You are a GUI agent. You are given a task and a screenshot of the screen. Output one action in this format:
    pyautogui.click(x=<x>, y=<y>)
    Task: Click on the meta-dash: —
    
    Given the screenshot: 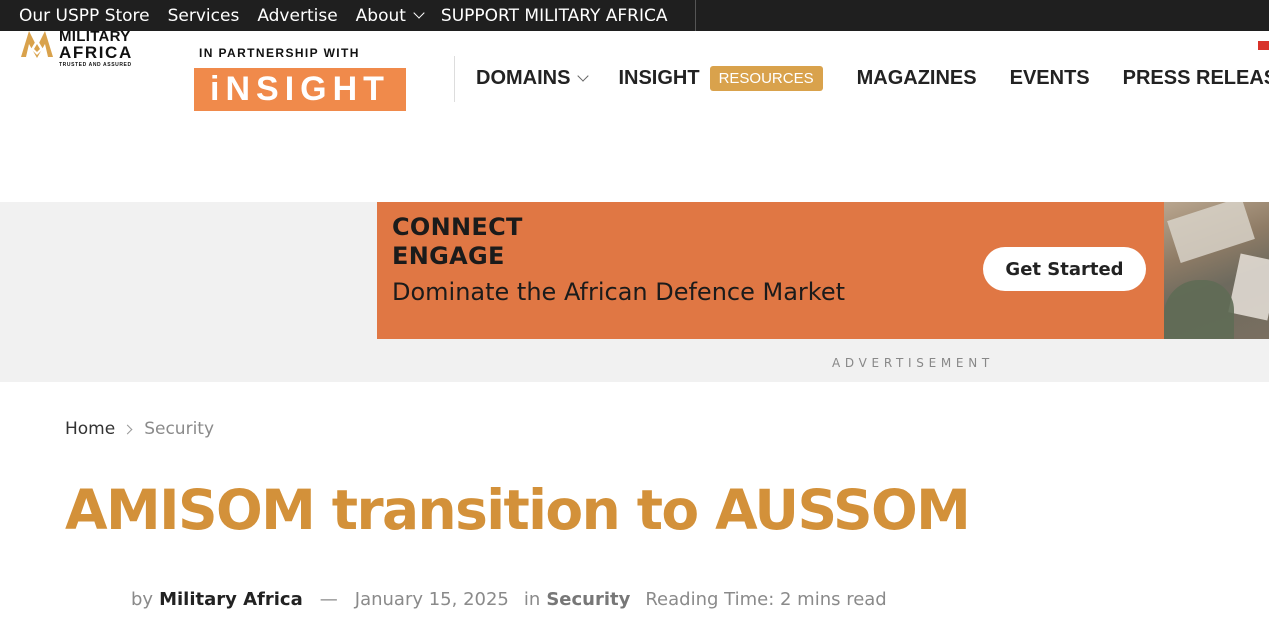 What is the action you would take?
    pyautogui.click(x=328, y=599)
    